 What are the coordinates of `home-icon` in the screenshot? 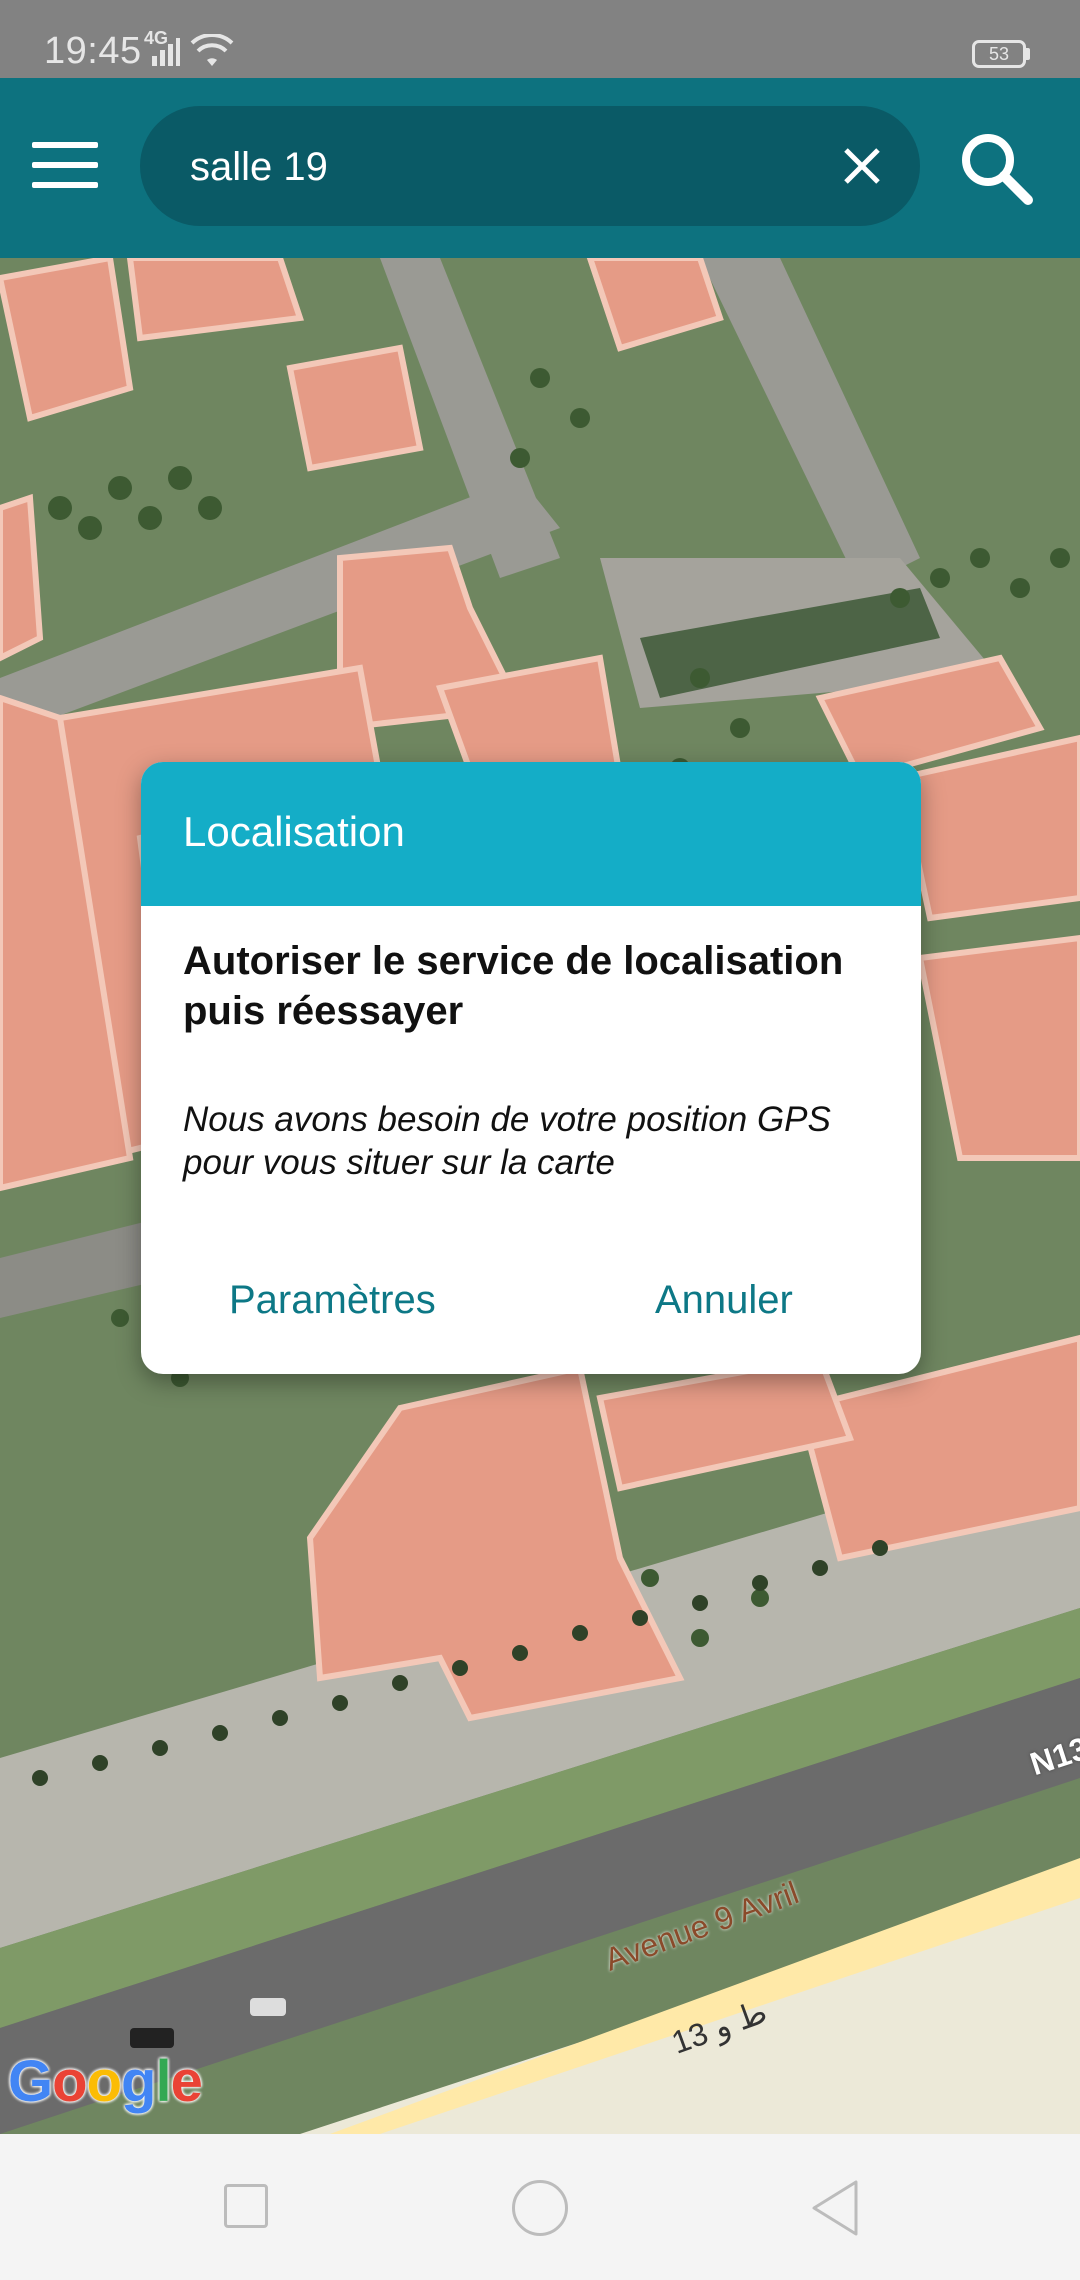 It's located at (540, 2208).